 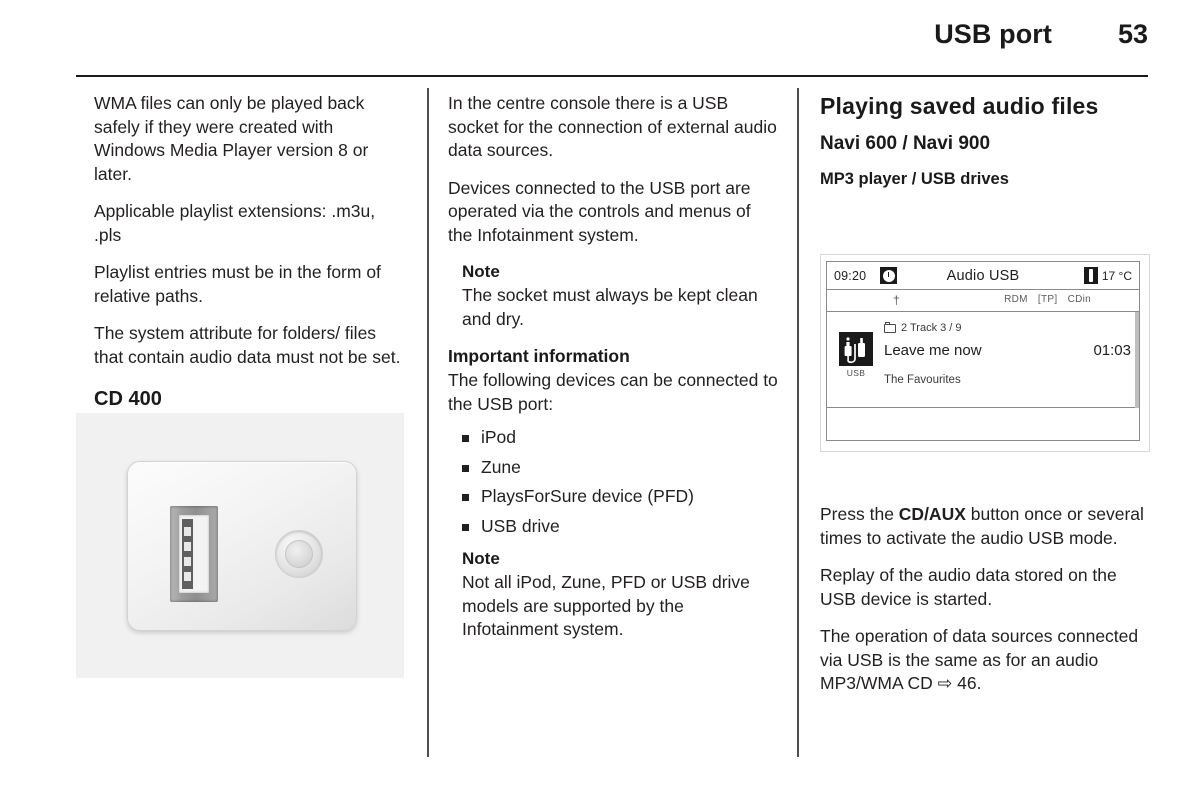 I want to click on display-status-flags: RDM [TP] CDin, so click(x=1044, y=299).